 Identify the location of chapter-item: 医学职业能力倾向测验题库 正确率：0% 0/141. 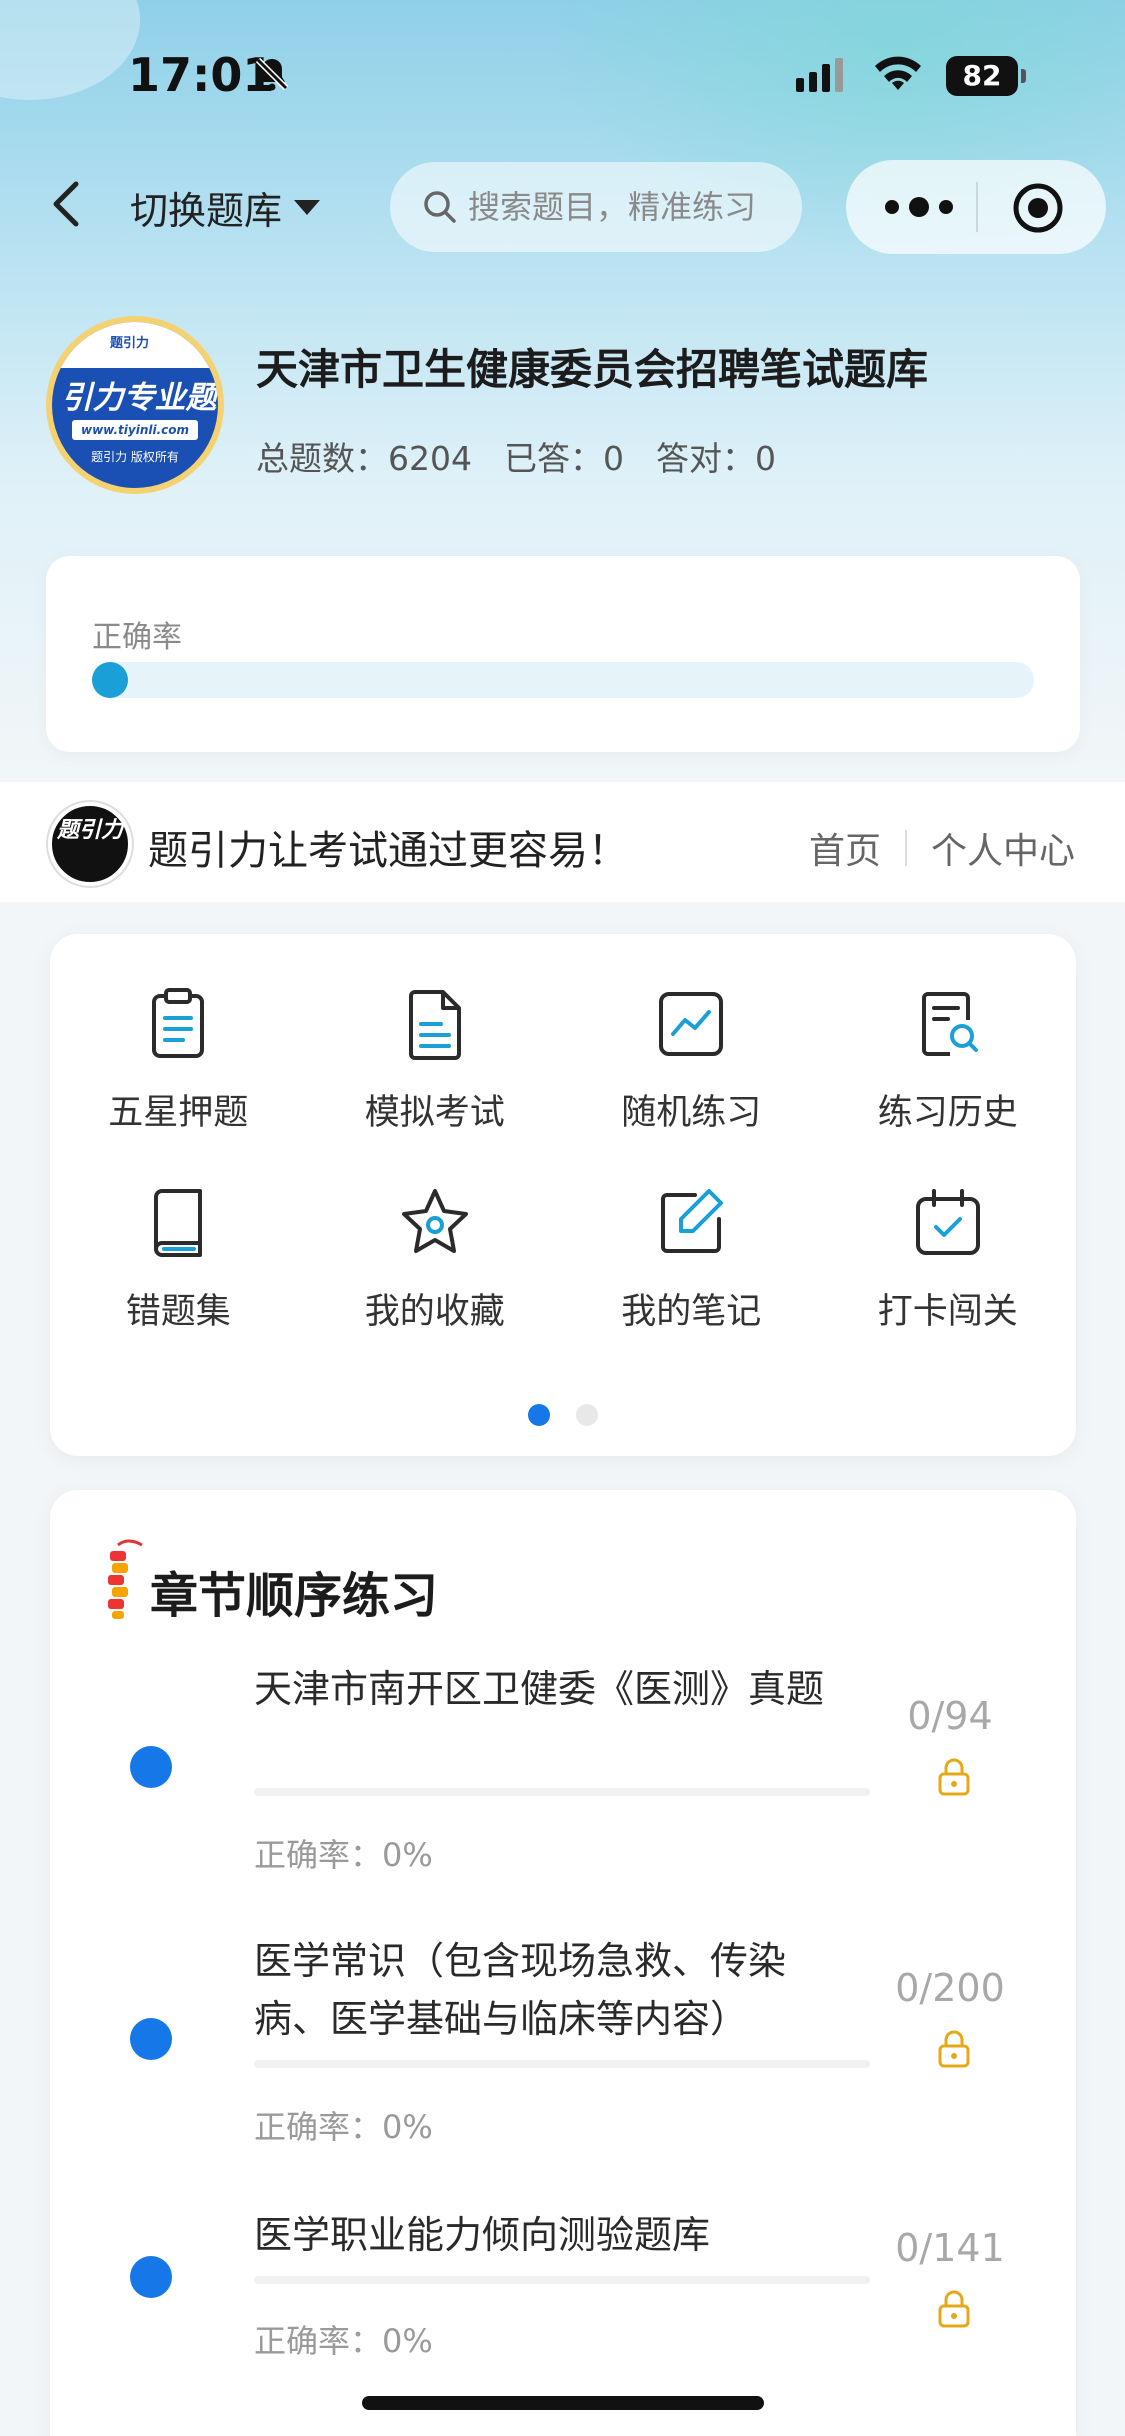
(563, 2296).